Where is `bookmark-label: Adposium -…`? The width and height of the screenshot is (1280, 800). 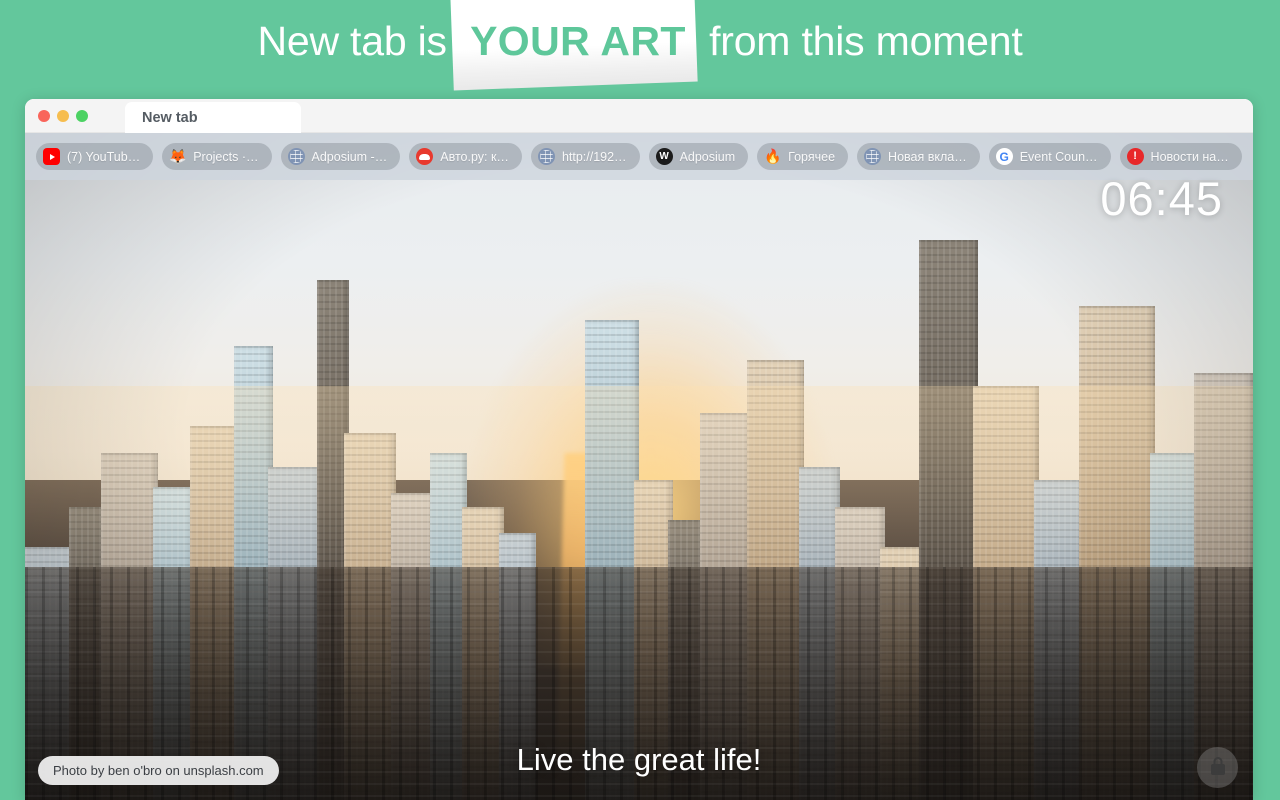 bookmark-label: Adposium -… is located at coordinates (349, 156).